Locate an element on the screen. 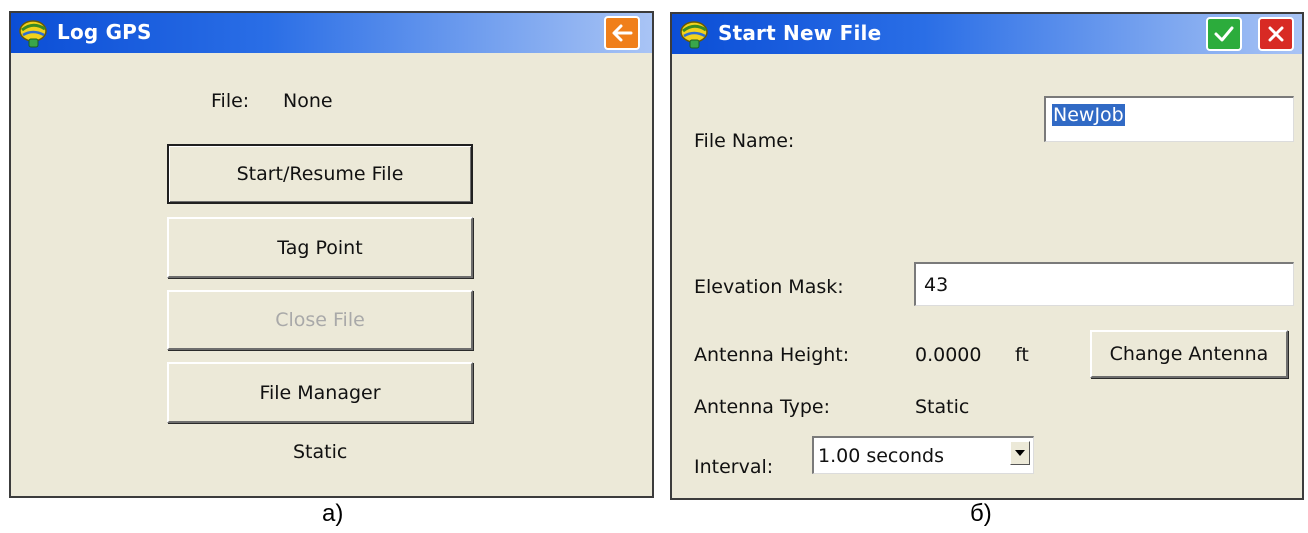 The height and width of the screenshot is (533, 1308). ok-button is located at coordinates (1224, 34).